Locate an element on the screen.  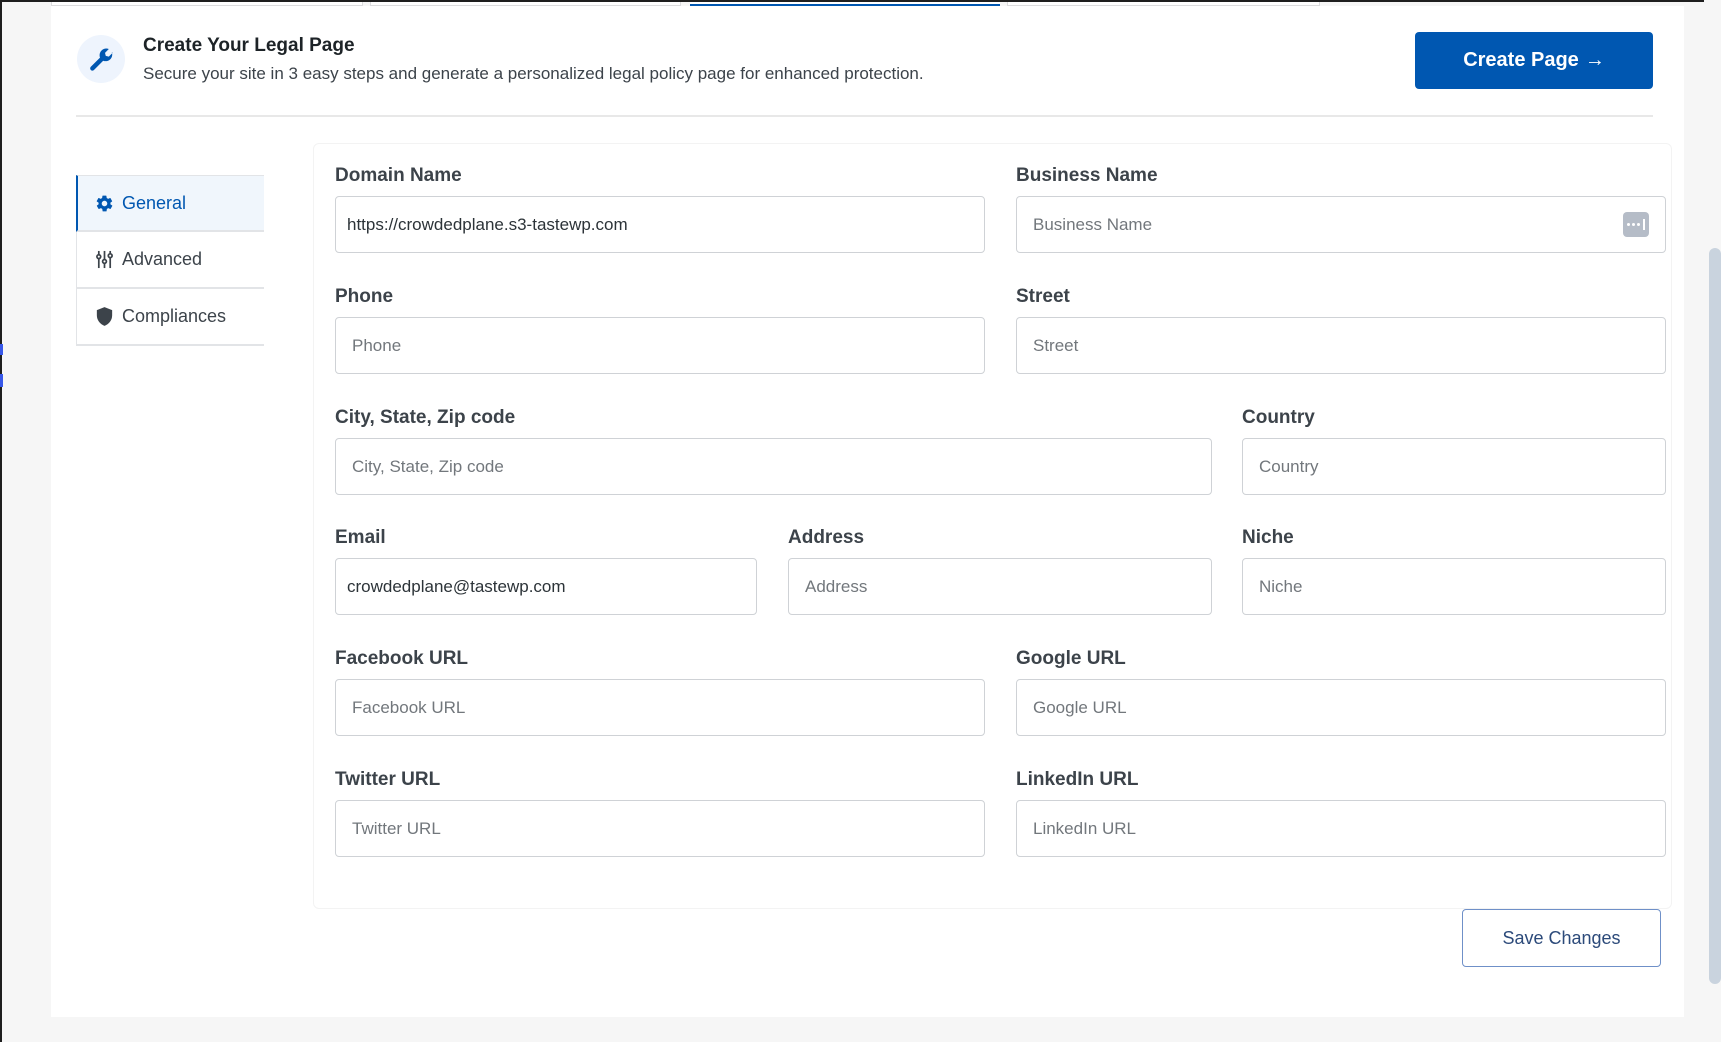
save-changes-button: Save Changes is located at coordinates (1561, 938).